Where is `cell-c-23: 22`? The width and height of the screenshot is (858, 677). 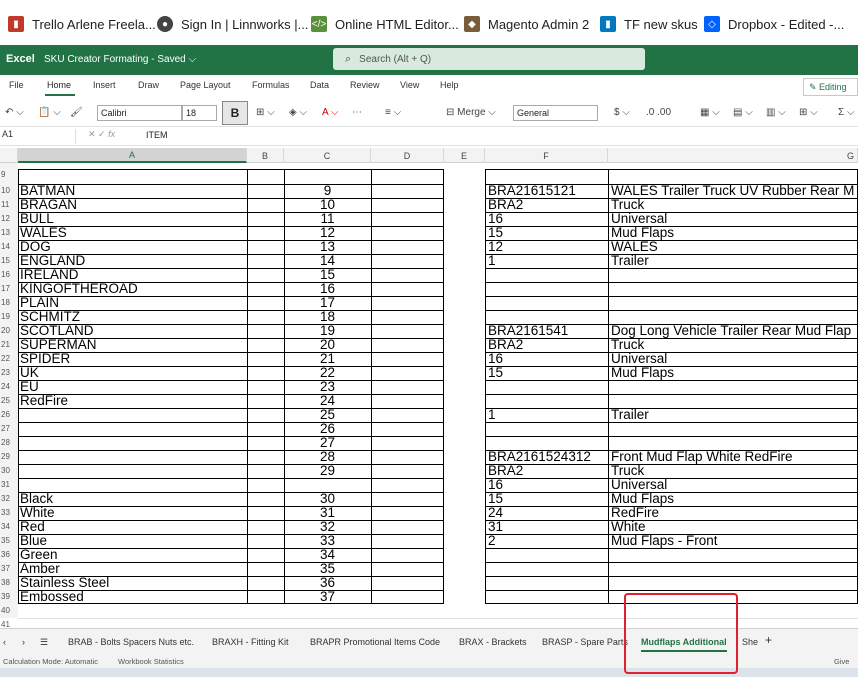 cell-c-23: 22 is located at coordinates (327, 373).